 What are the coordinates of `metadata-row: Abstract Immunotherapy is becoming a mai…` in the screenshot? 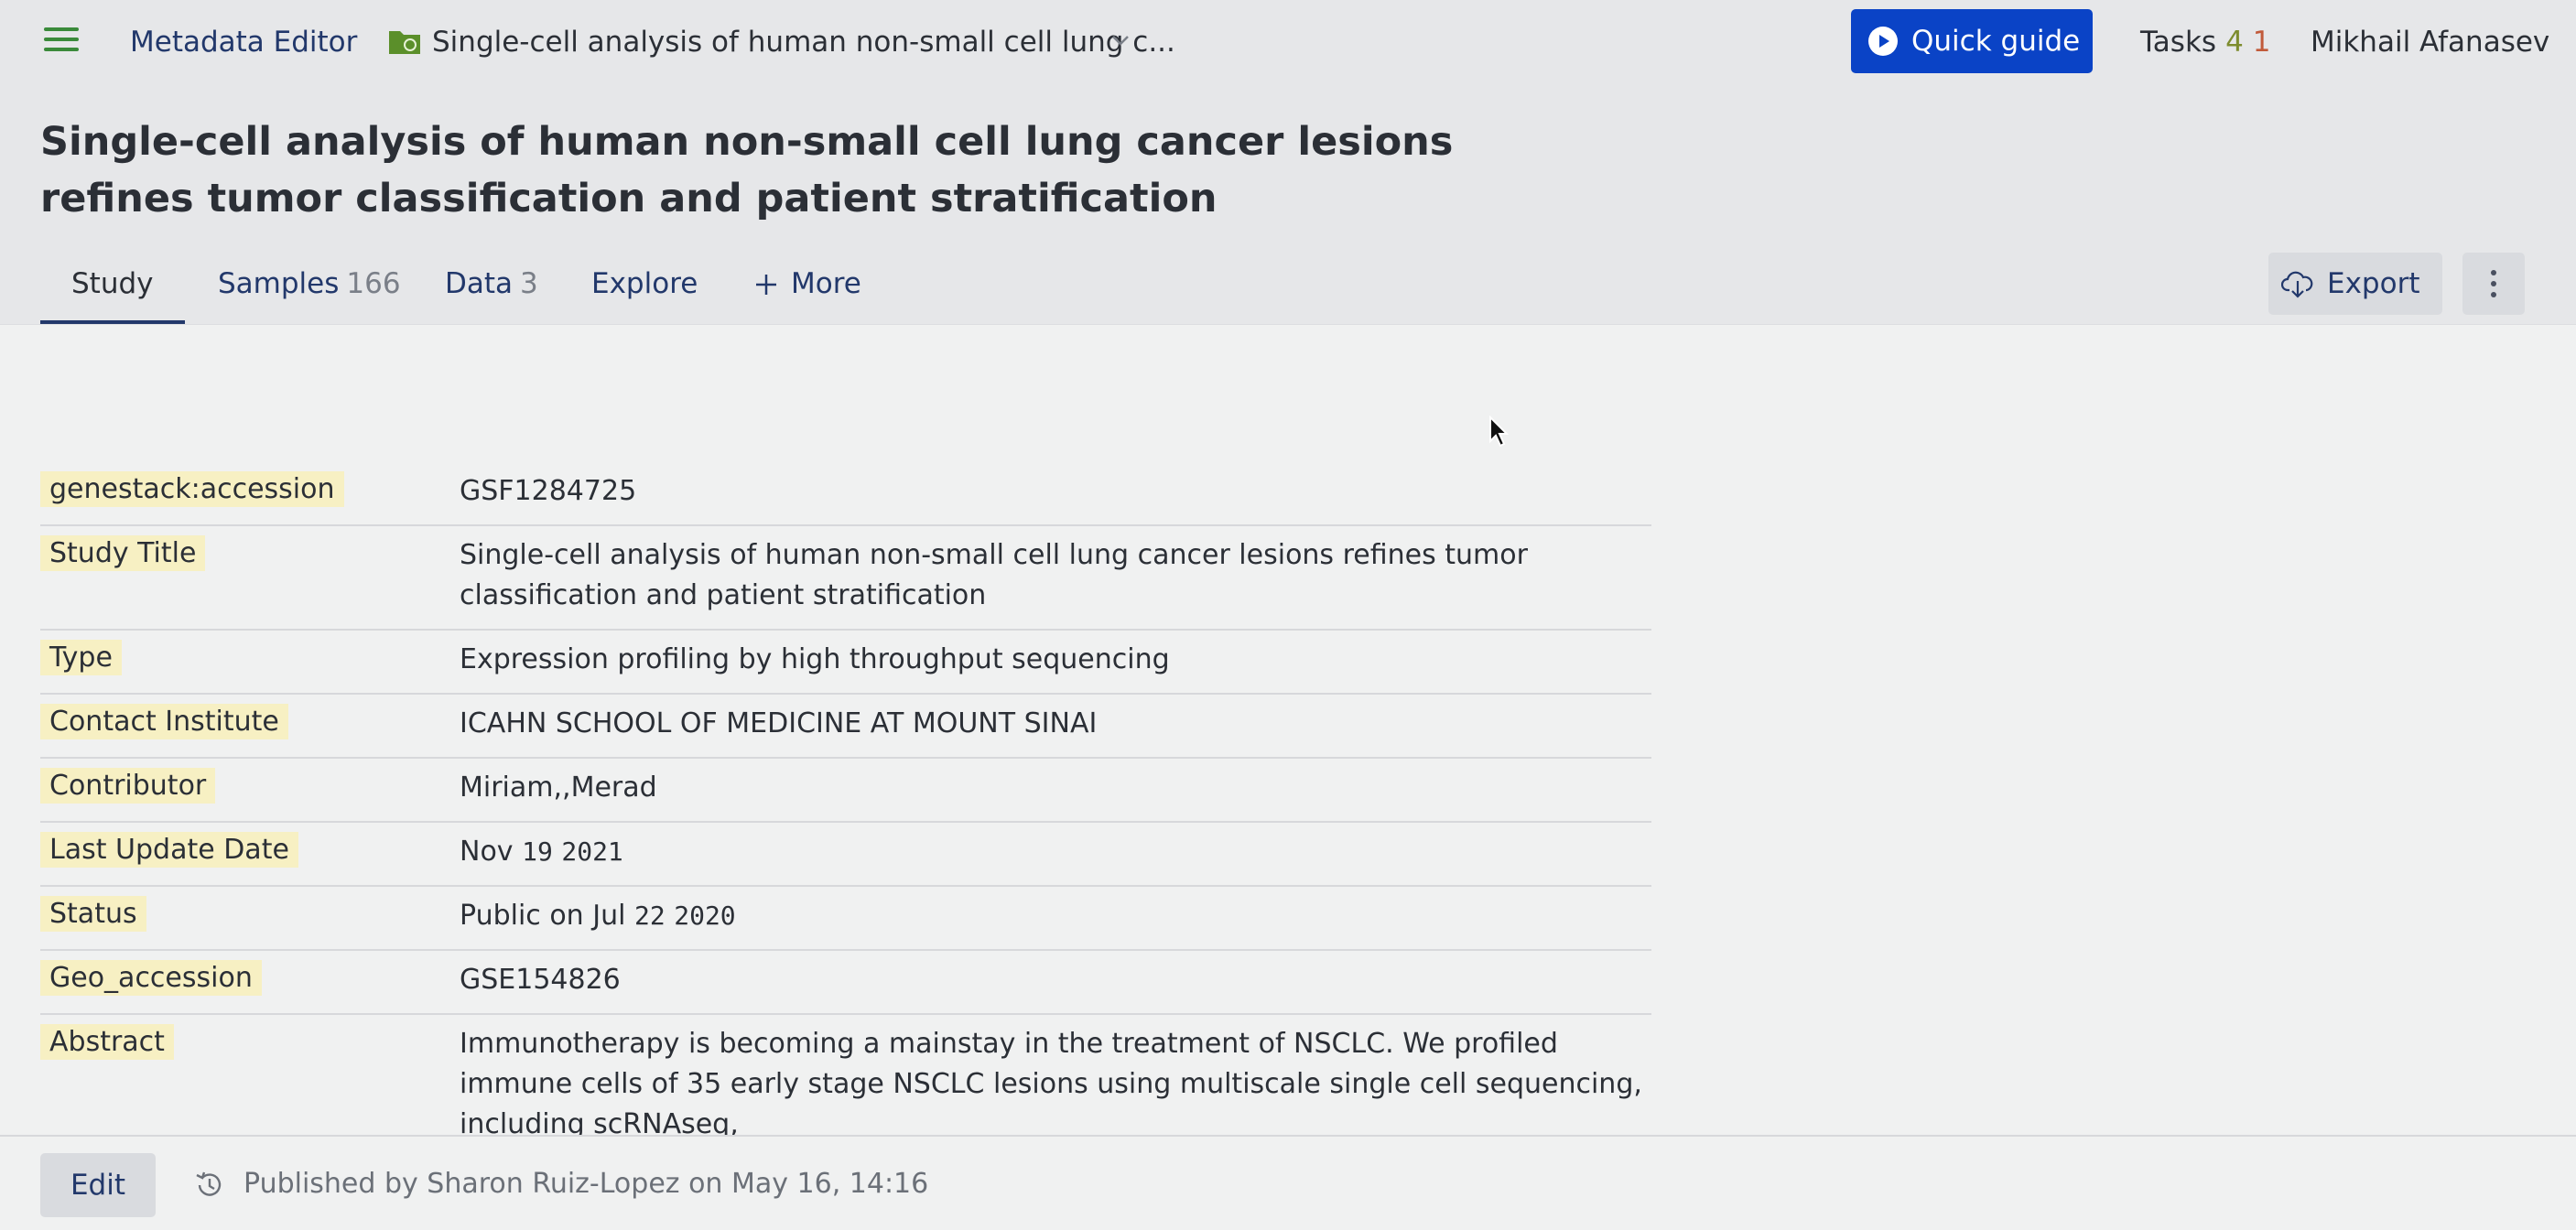 It's located at (846, 1075).